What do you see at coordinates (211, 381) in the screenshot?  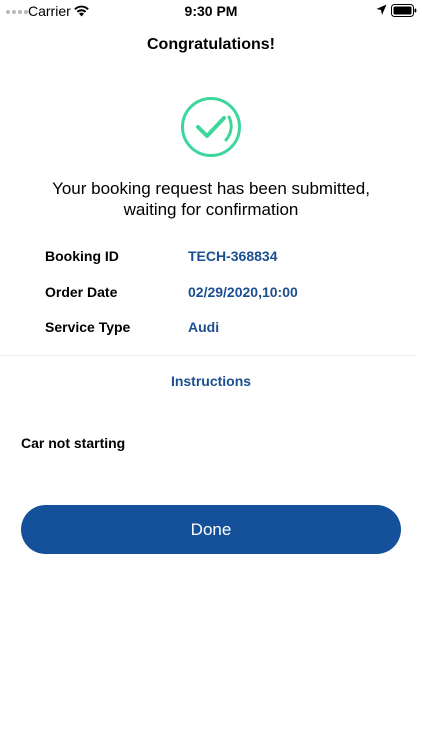 I see `instructions-heading: Instructions` at bounding box center [211, 381].